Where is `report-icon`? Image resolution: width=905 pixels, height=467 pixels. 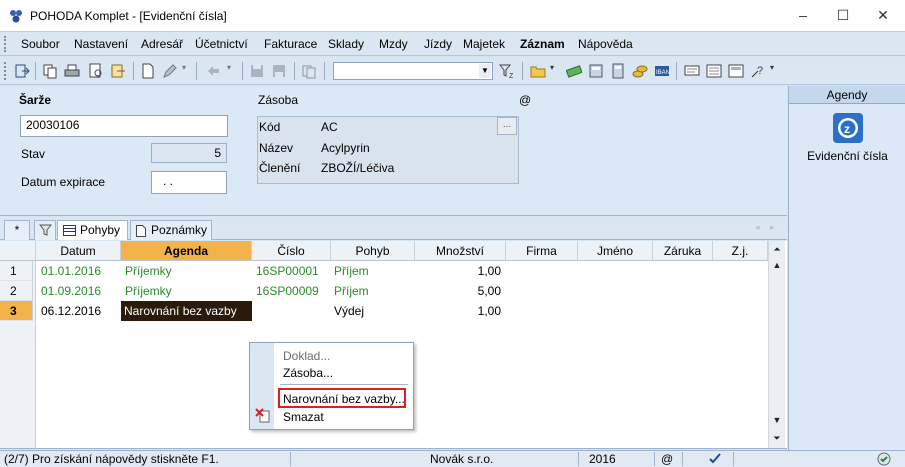 report-icon is located at coordinates (736, 71).